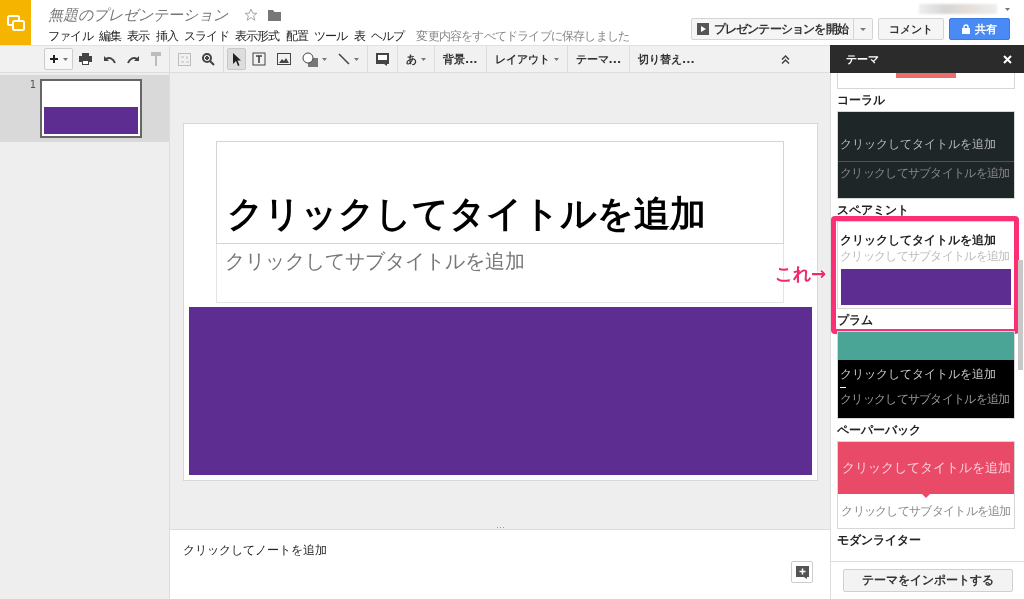 This screenshot has height=599, width=1024. What do you see at coordinates (873, 209) in the screenshot?
I see `theme-name: スペアミント` at bounding box center [873, 209].